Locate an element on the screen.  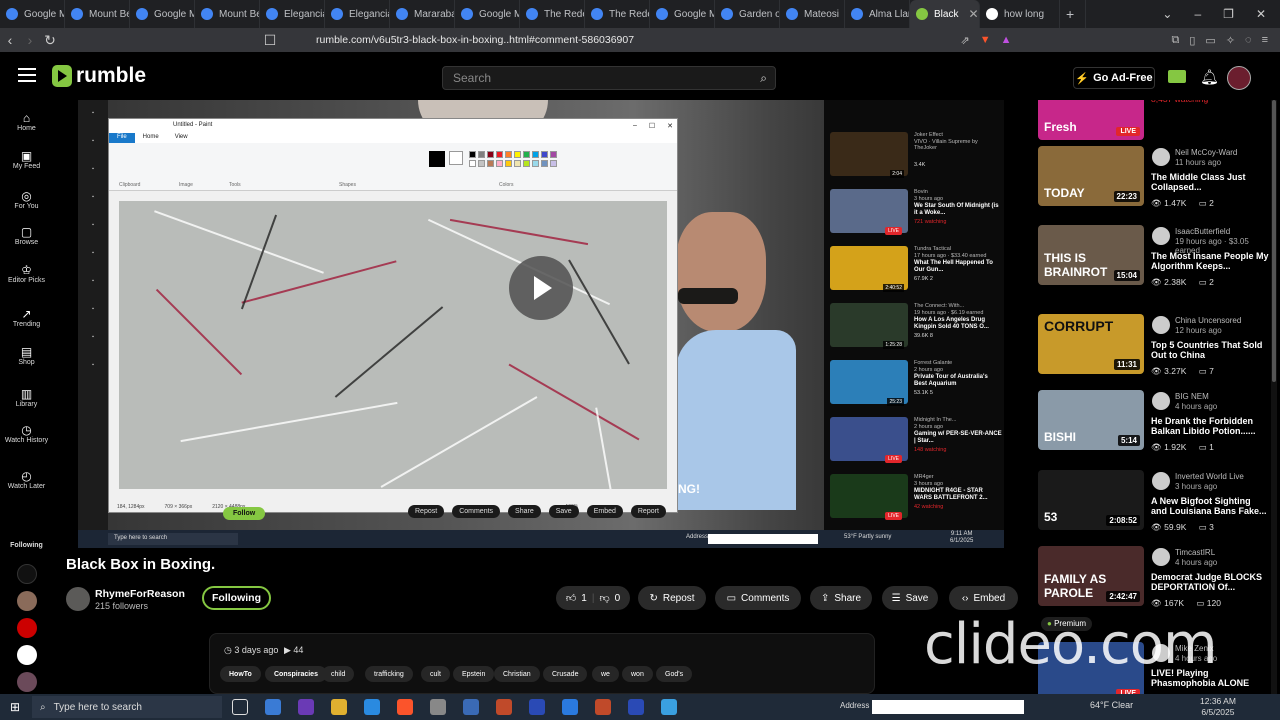
share-button: ⇪ Share is located at coordinates (841, 598).